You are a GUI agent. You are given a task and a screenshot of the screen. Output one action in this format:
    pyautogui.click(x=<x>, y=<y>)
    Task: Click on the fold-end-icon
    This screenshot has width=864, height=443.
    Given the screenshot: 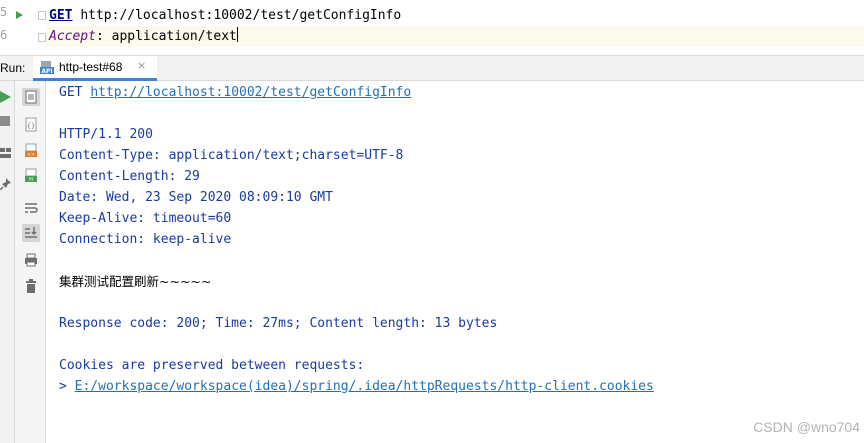 What is the action you would take?
    pyautogui.click(x=42, y=37)
    